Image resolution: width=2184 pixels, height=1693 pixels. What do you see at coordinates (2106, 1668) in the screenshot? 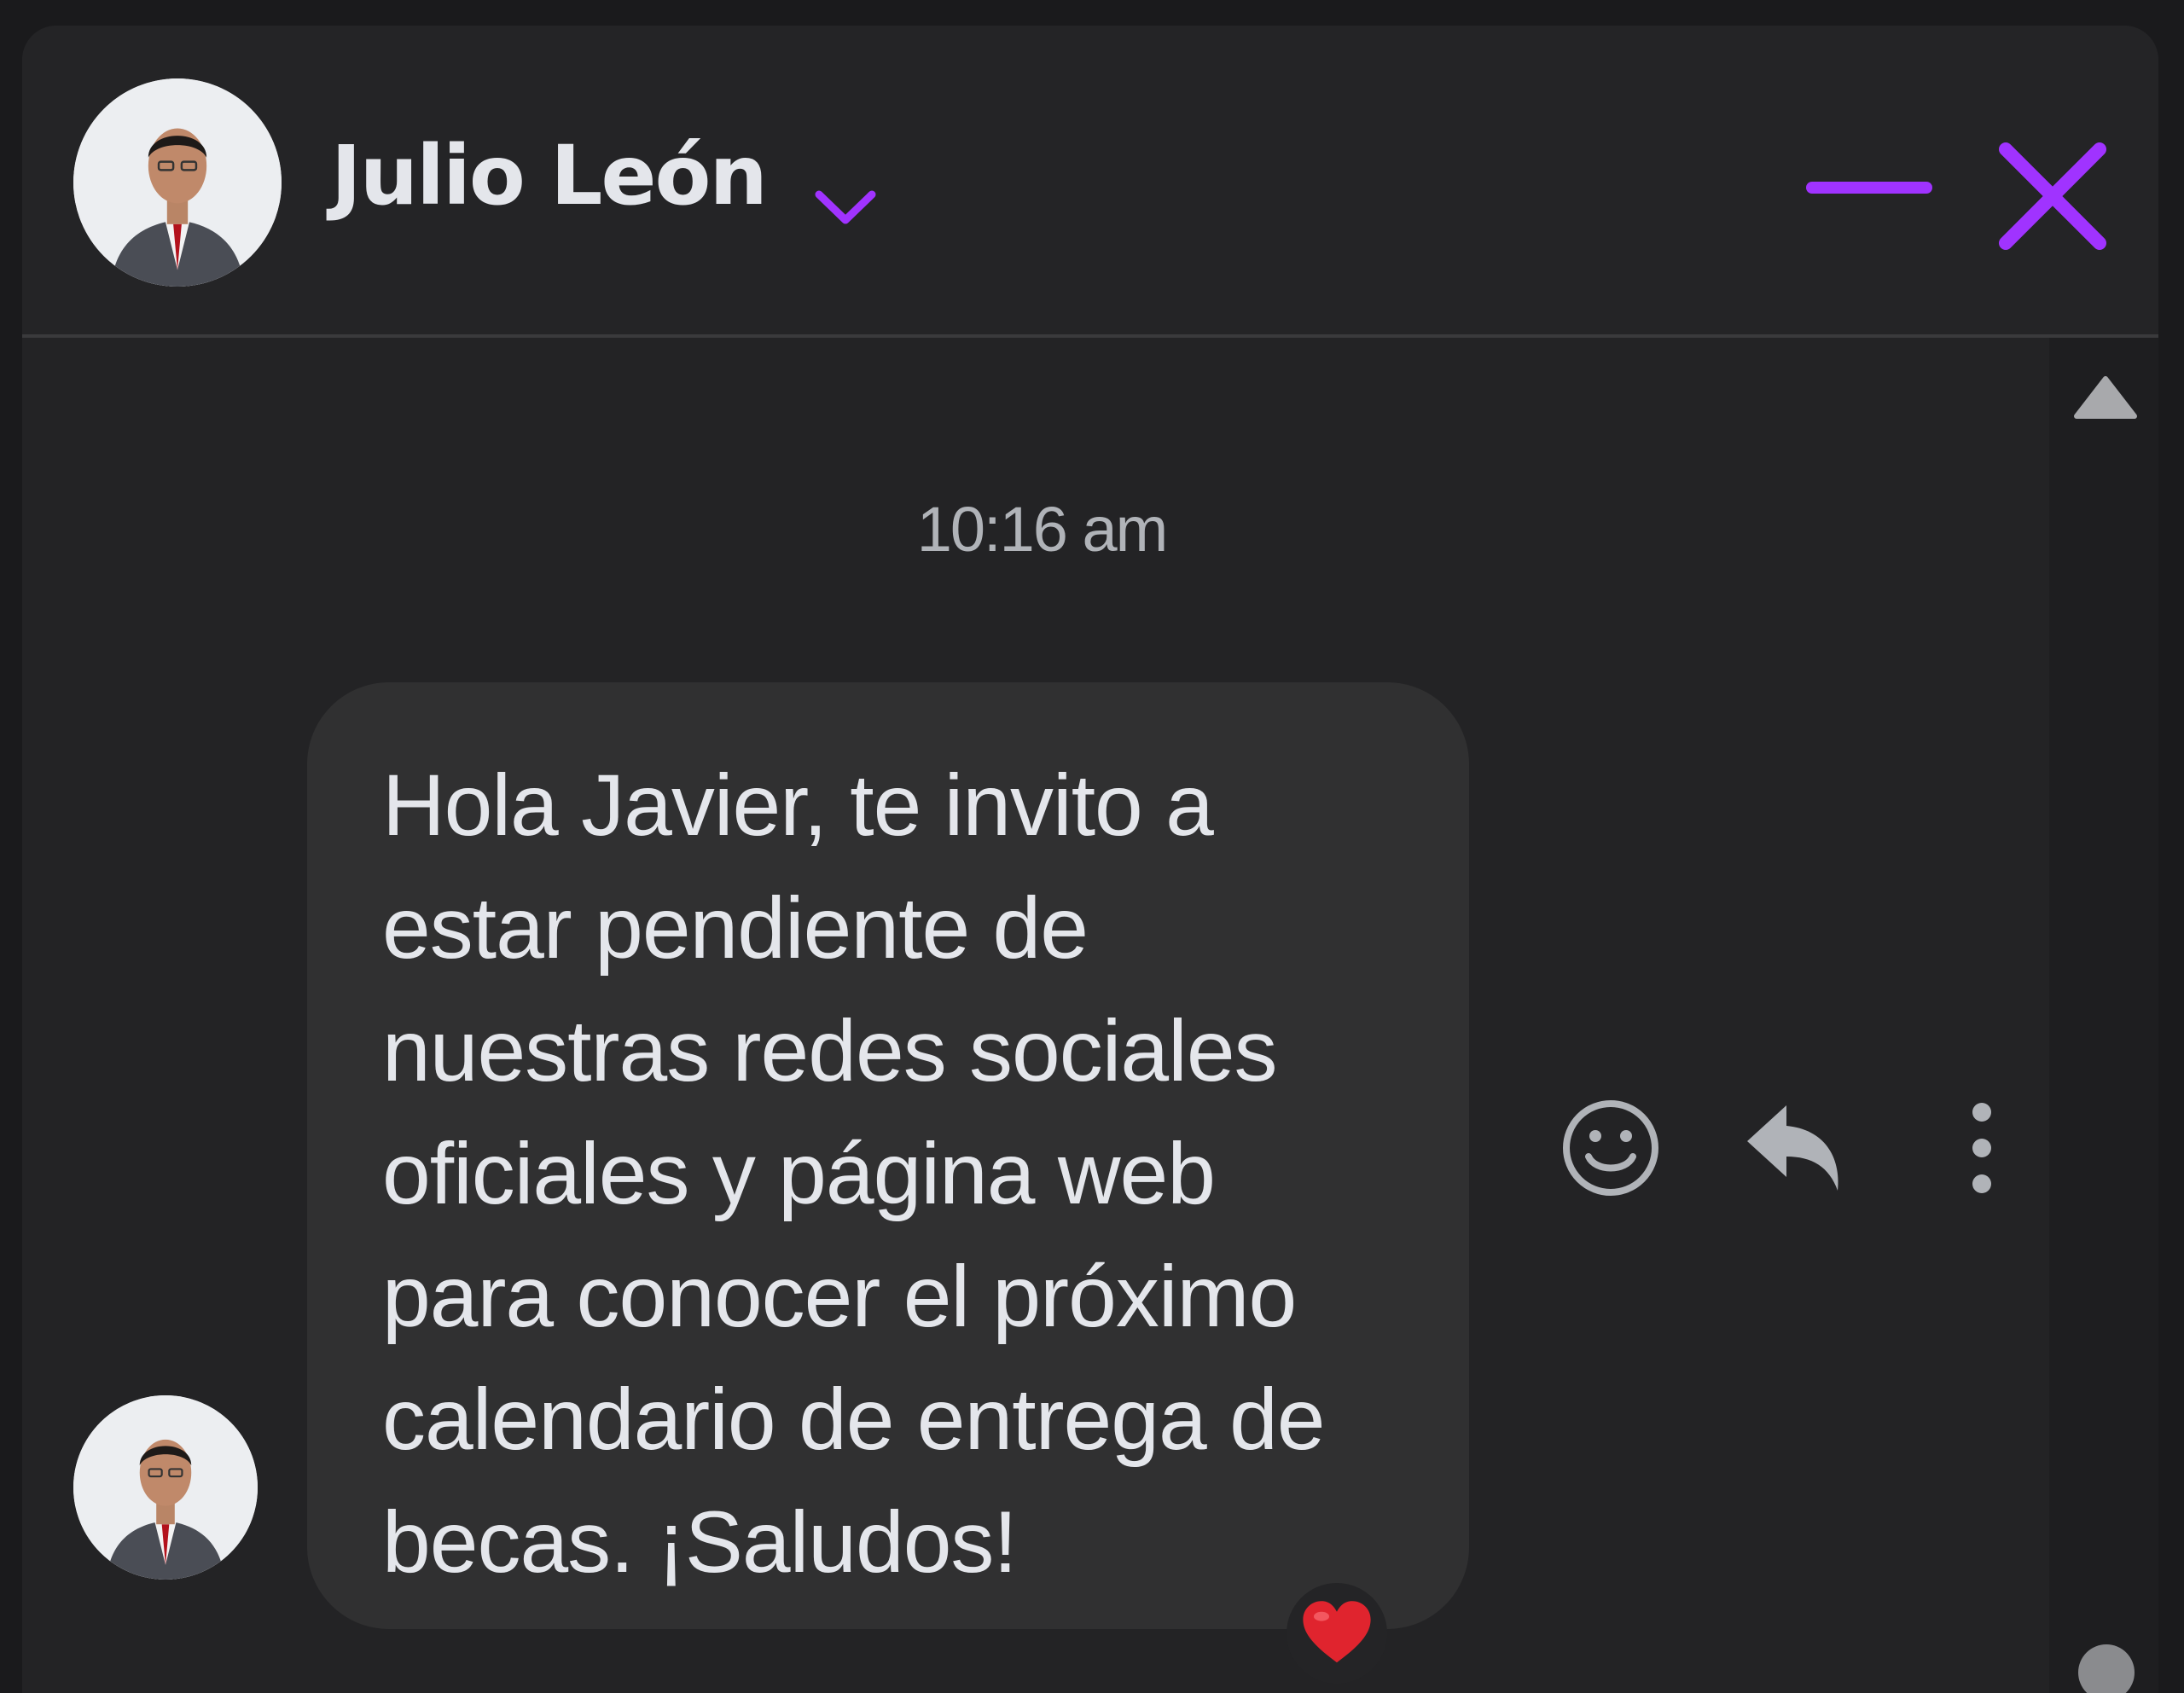
I see `scroll-thumb` at bounding box center [2106, 1668].